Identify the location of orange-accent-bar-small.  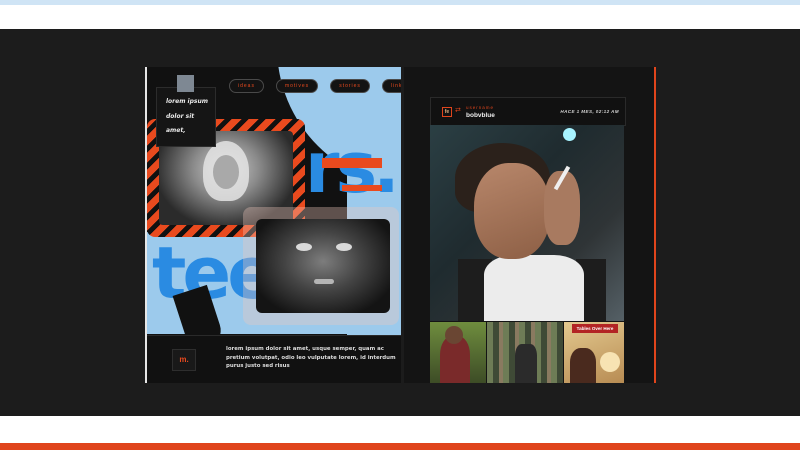
(362, 188).